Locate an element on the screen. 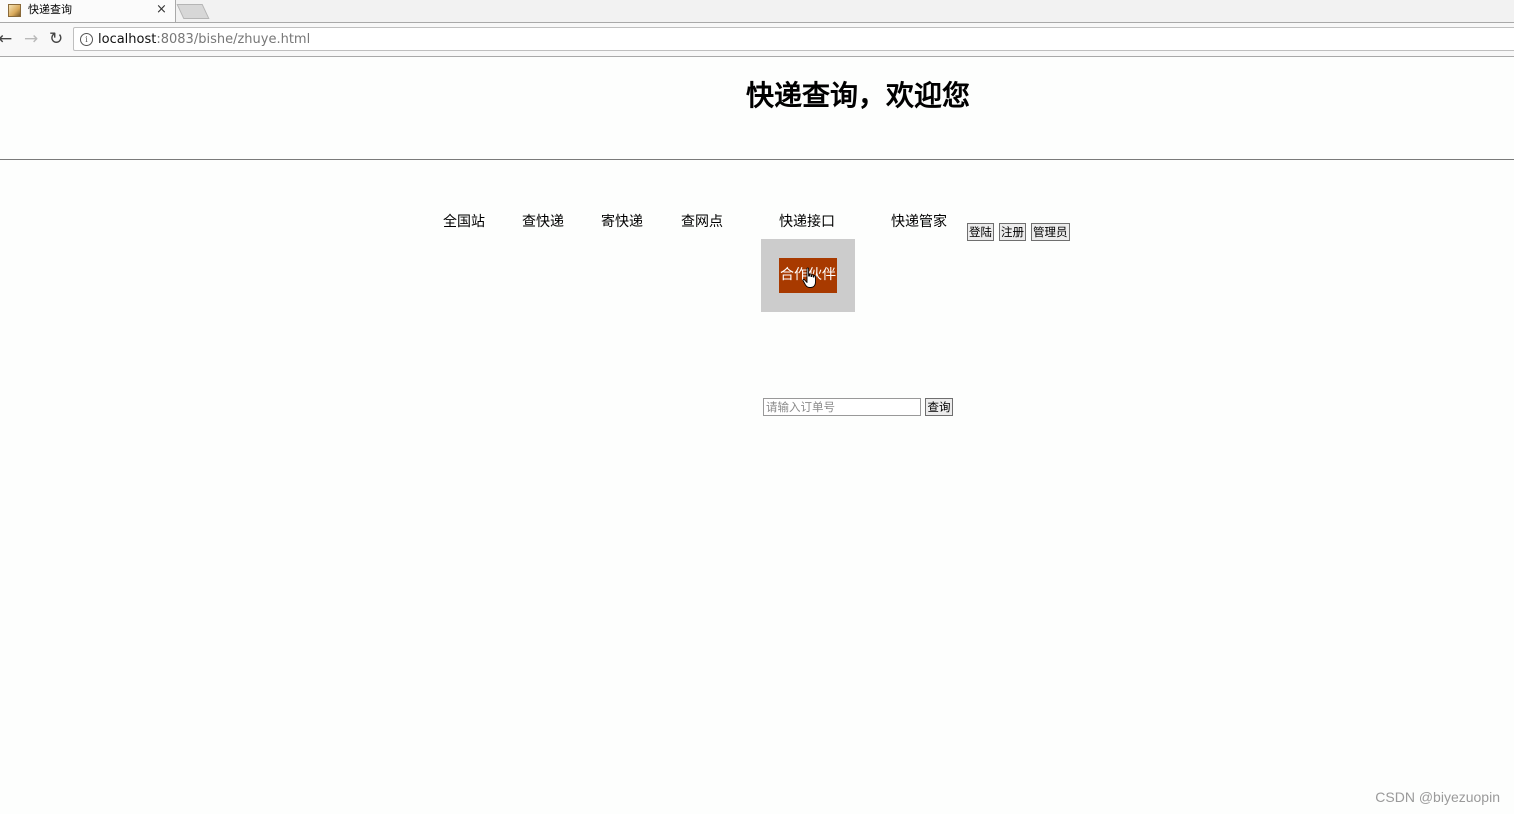 This screenshot has width=1514, height=814. hand-cursor-icon is located at coordinates (809, 277).